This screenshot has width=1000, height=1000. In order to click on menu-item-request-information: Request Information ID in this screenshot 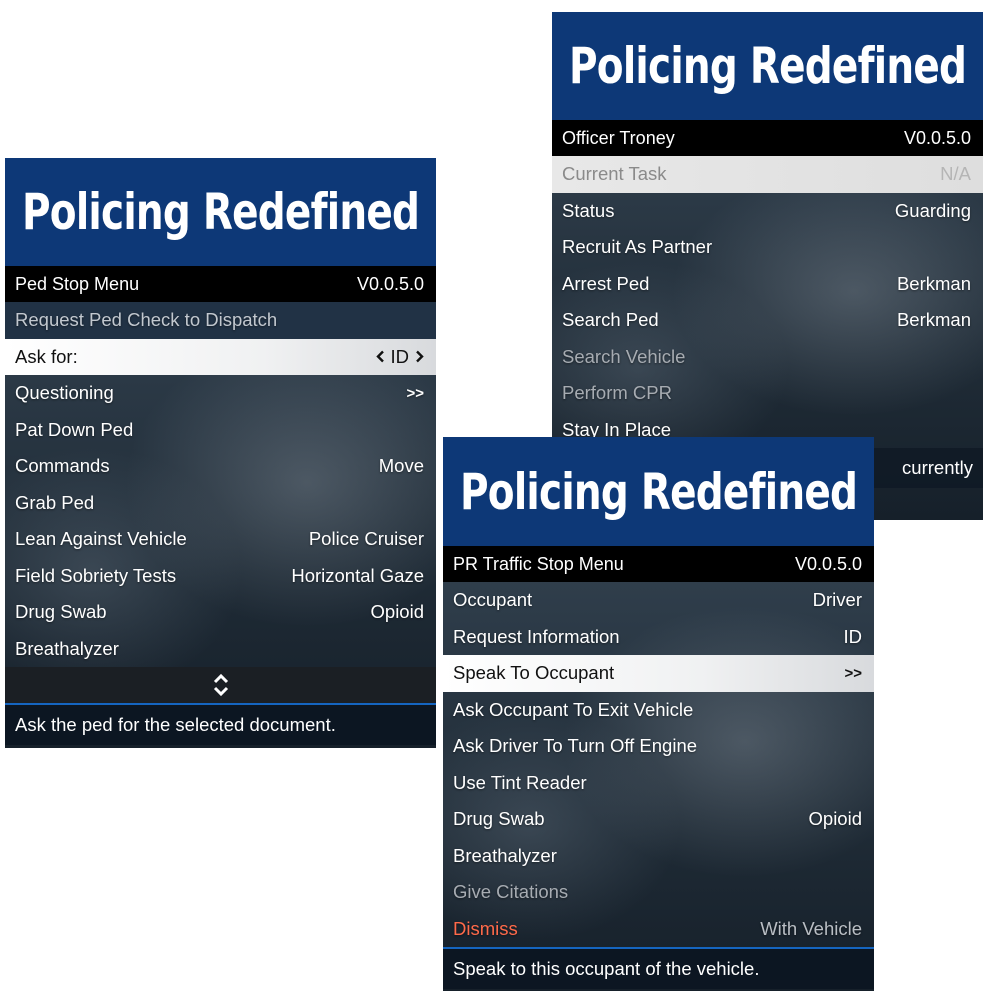, I will do `click(658, 637)`.